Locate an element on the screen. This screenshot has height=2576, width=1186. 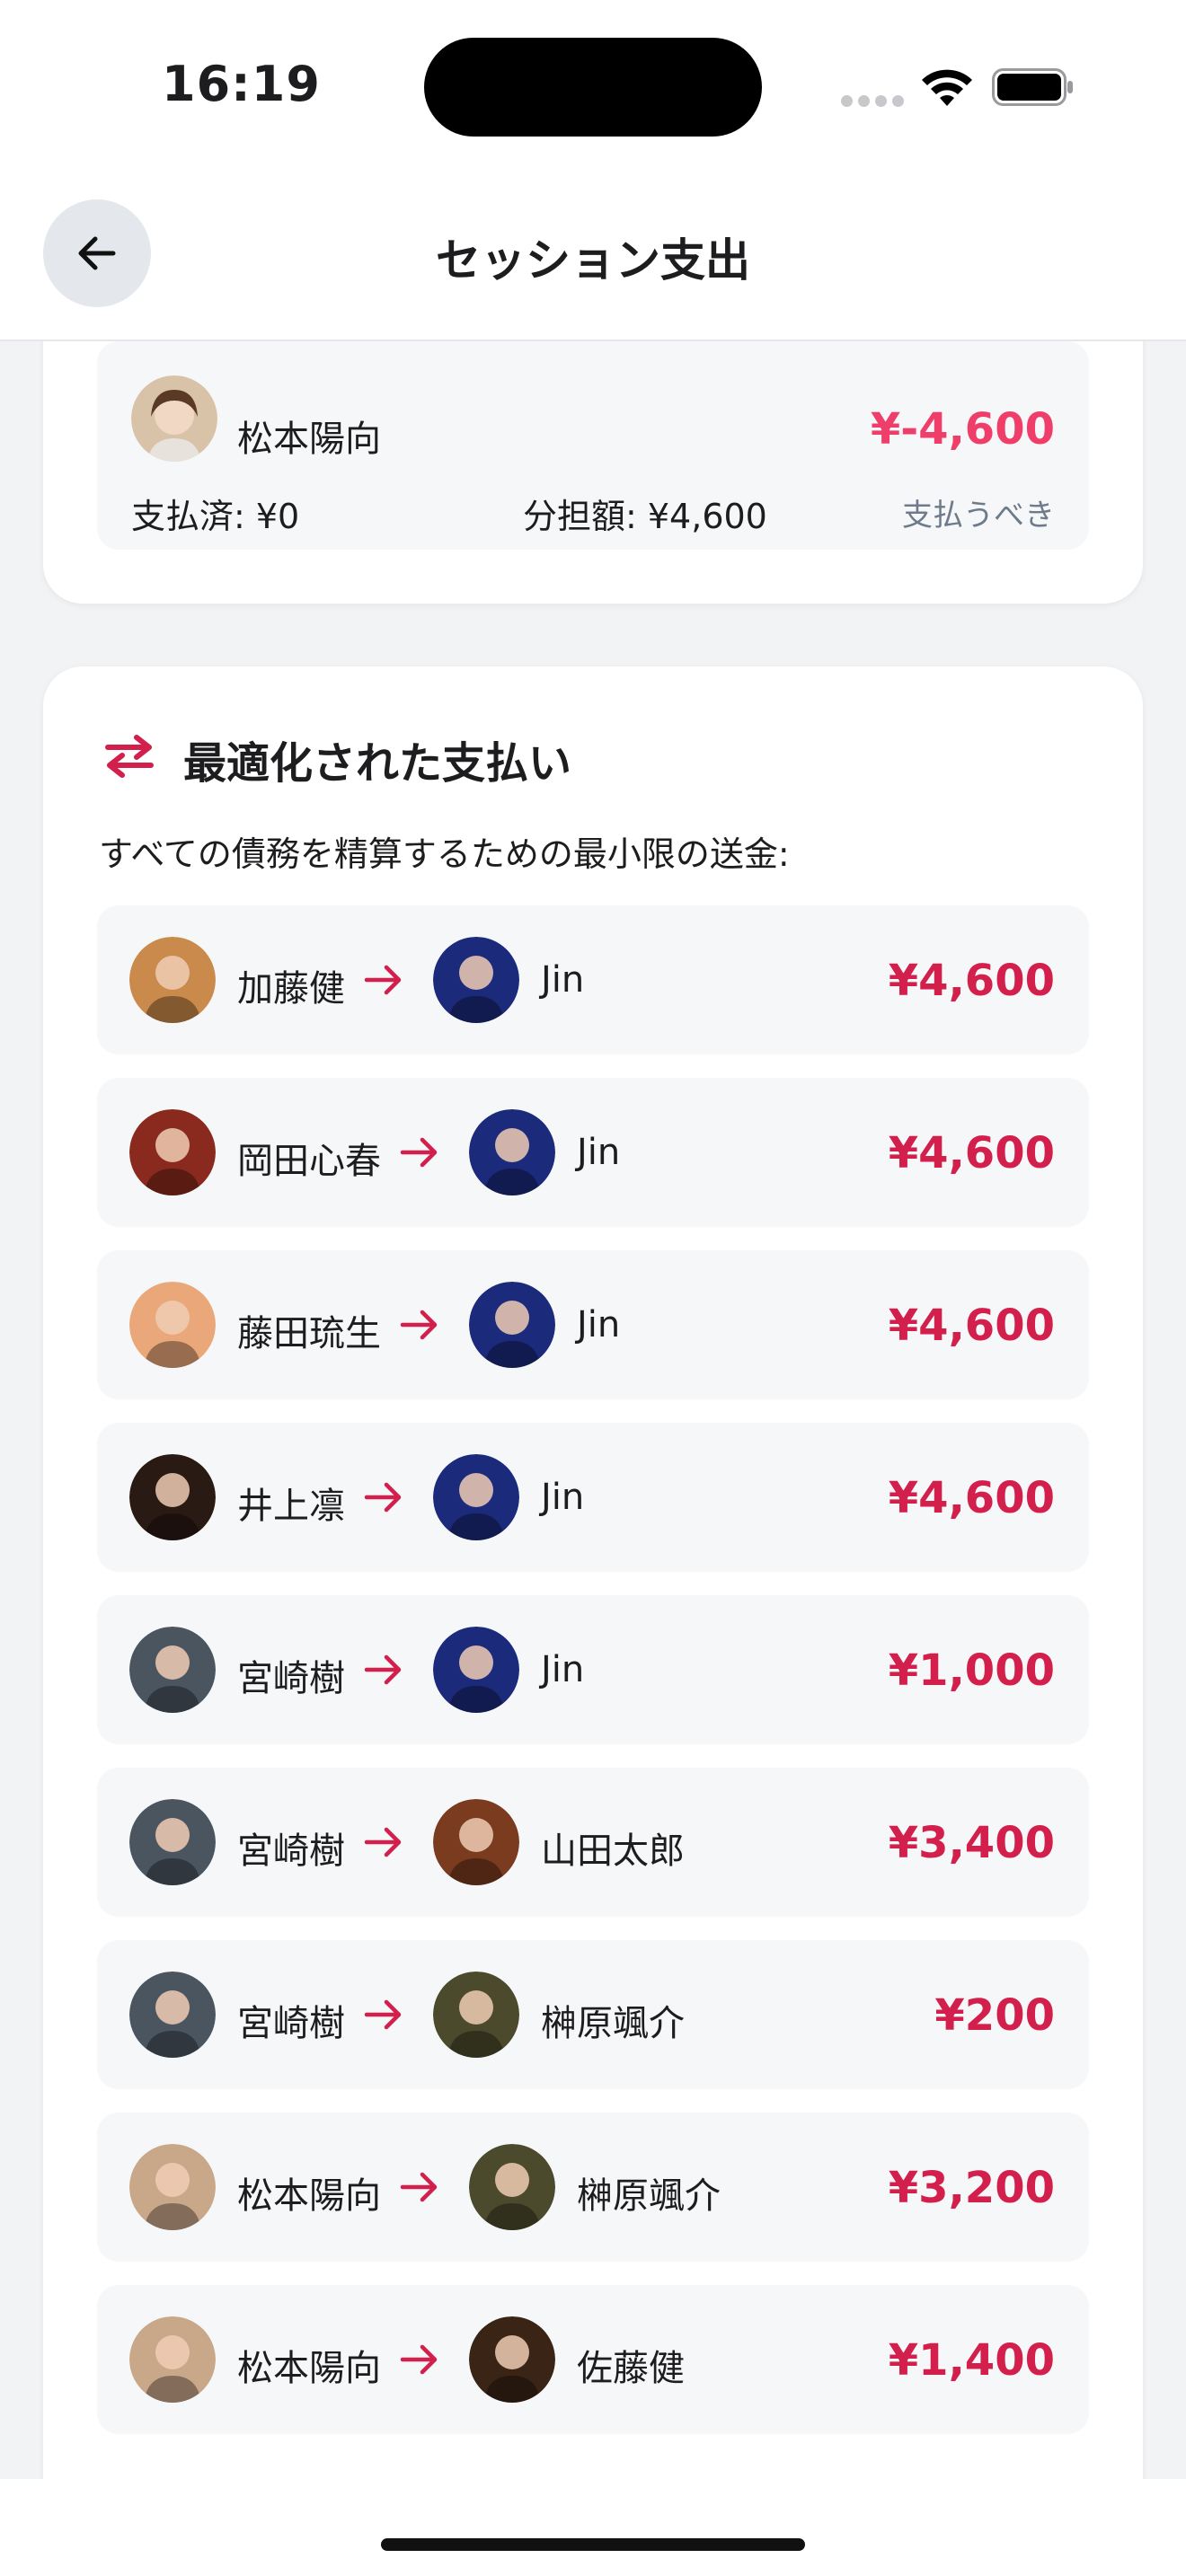
member-balance-row: 松本陽向 ¥-4,600 支払済: ¥0 分担額: ¥4,600 支払うべき is located at coordinates (593, 445).